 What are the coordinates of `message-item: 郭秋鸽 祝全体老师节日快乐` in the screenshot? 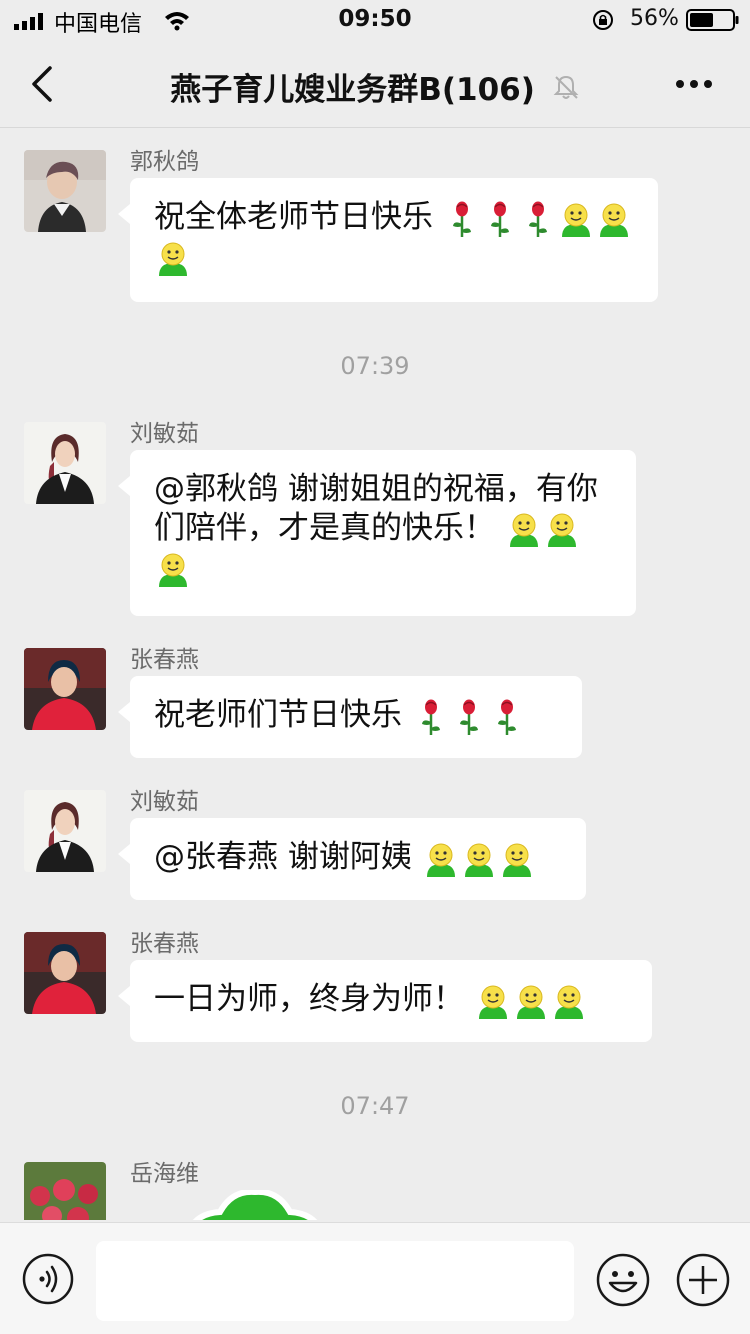 It's located at (375, 227).